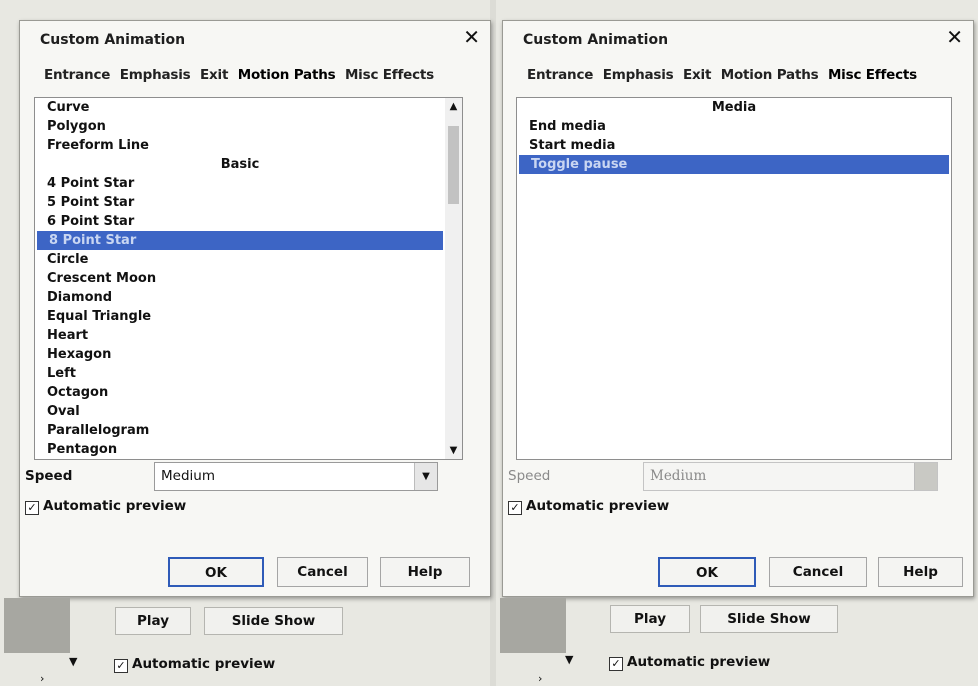 This screenshot has height=686, width=978. What do you see at coordinates (240, 430) in the screenshot?
I see `list-item: Parallelogram` at bounding box center [240, 430].